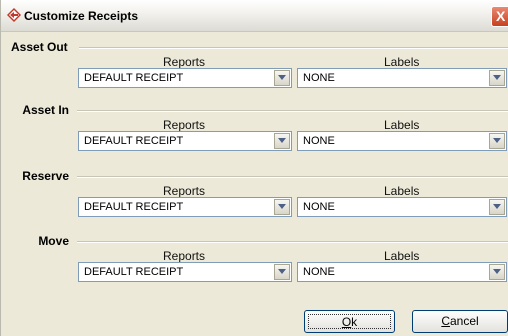  Describe the element at coordinates (39, 47) in the screenshot. I see `section-title: Asset Out` at that location.